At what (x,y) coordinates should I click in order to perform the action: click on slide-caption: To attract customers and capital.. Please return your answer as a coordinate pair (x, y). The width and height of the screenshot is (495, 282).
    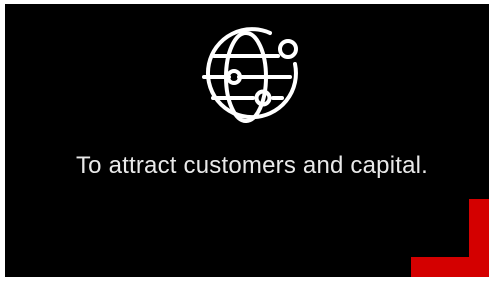
    Looking at the image, I should click on (252, 165).